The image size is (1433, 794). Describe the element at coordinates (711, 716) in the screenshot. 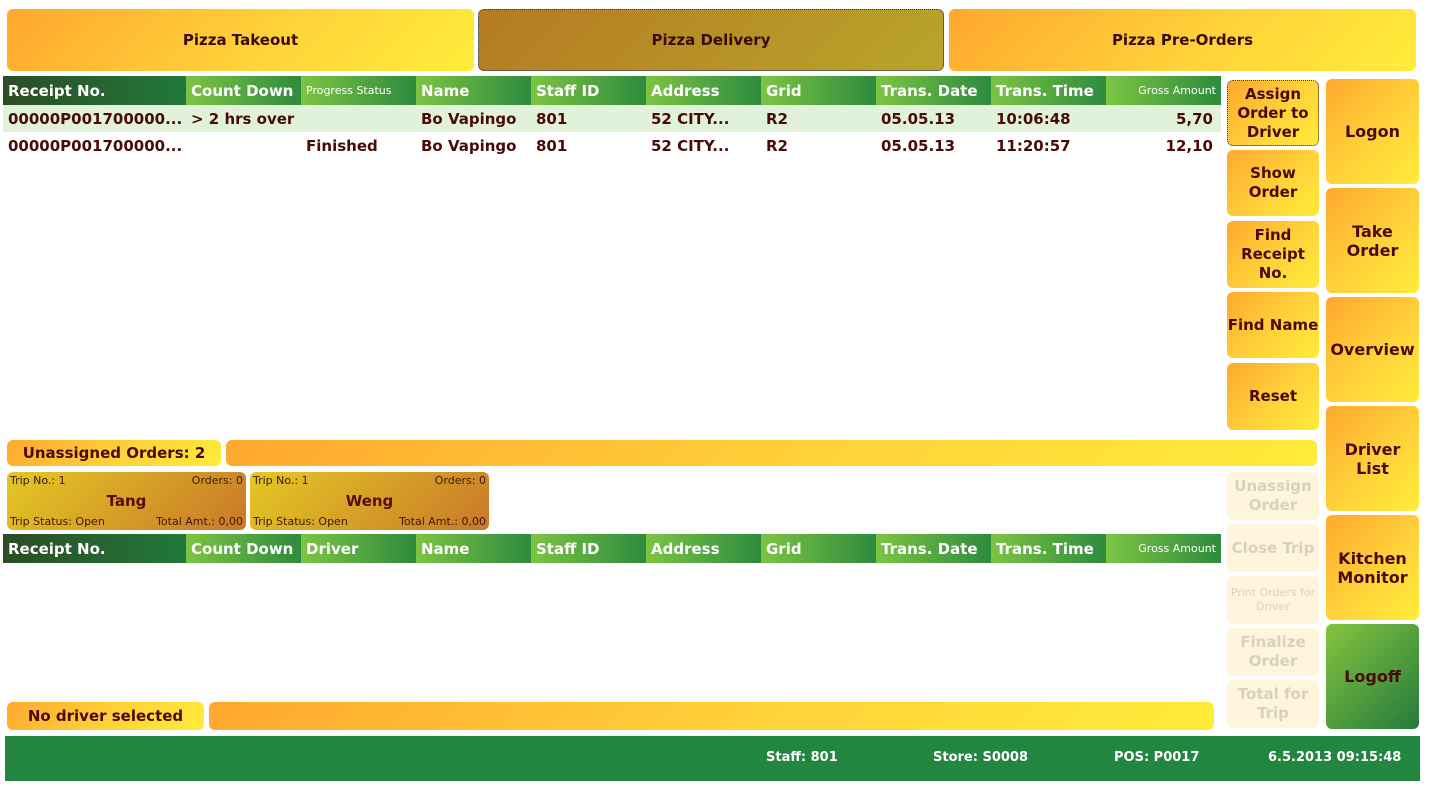

I see `driver-bar` at that location.